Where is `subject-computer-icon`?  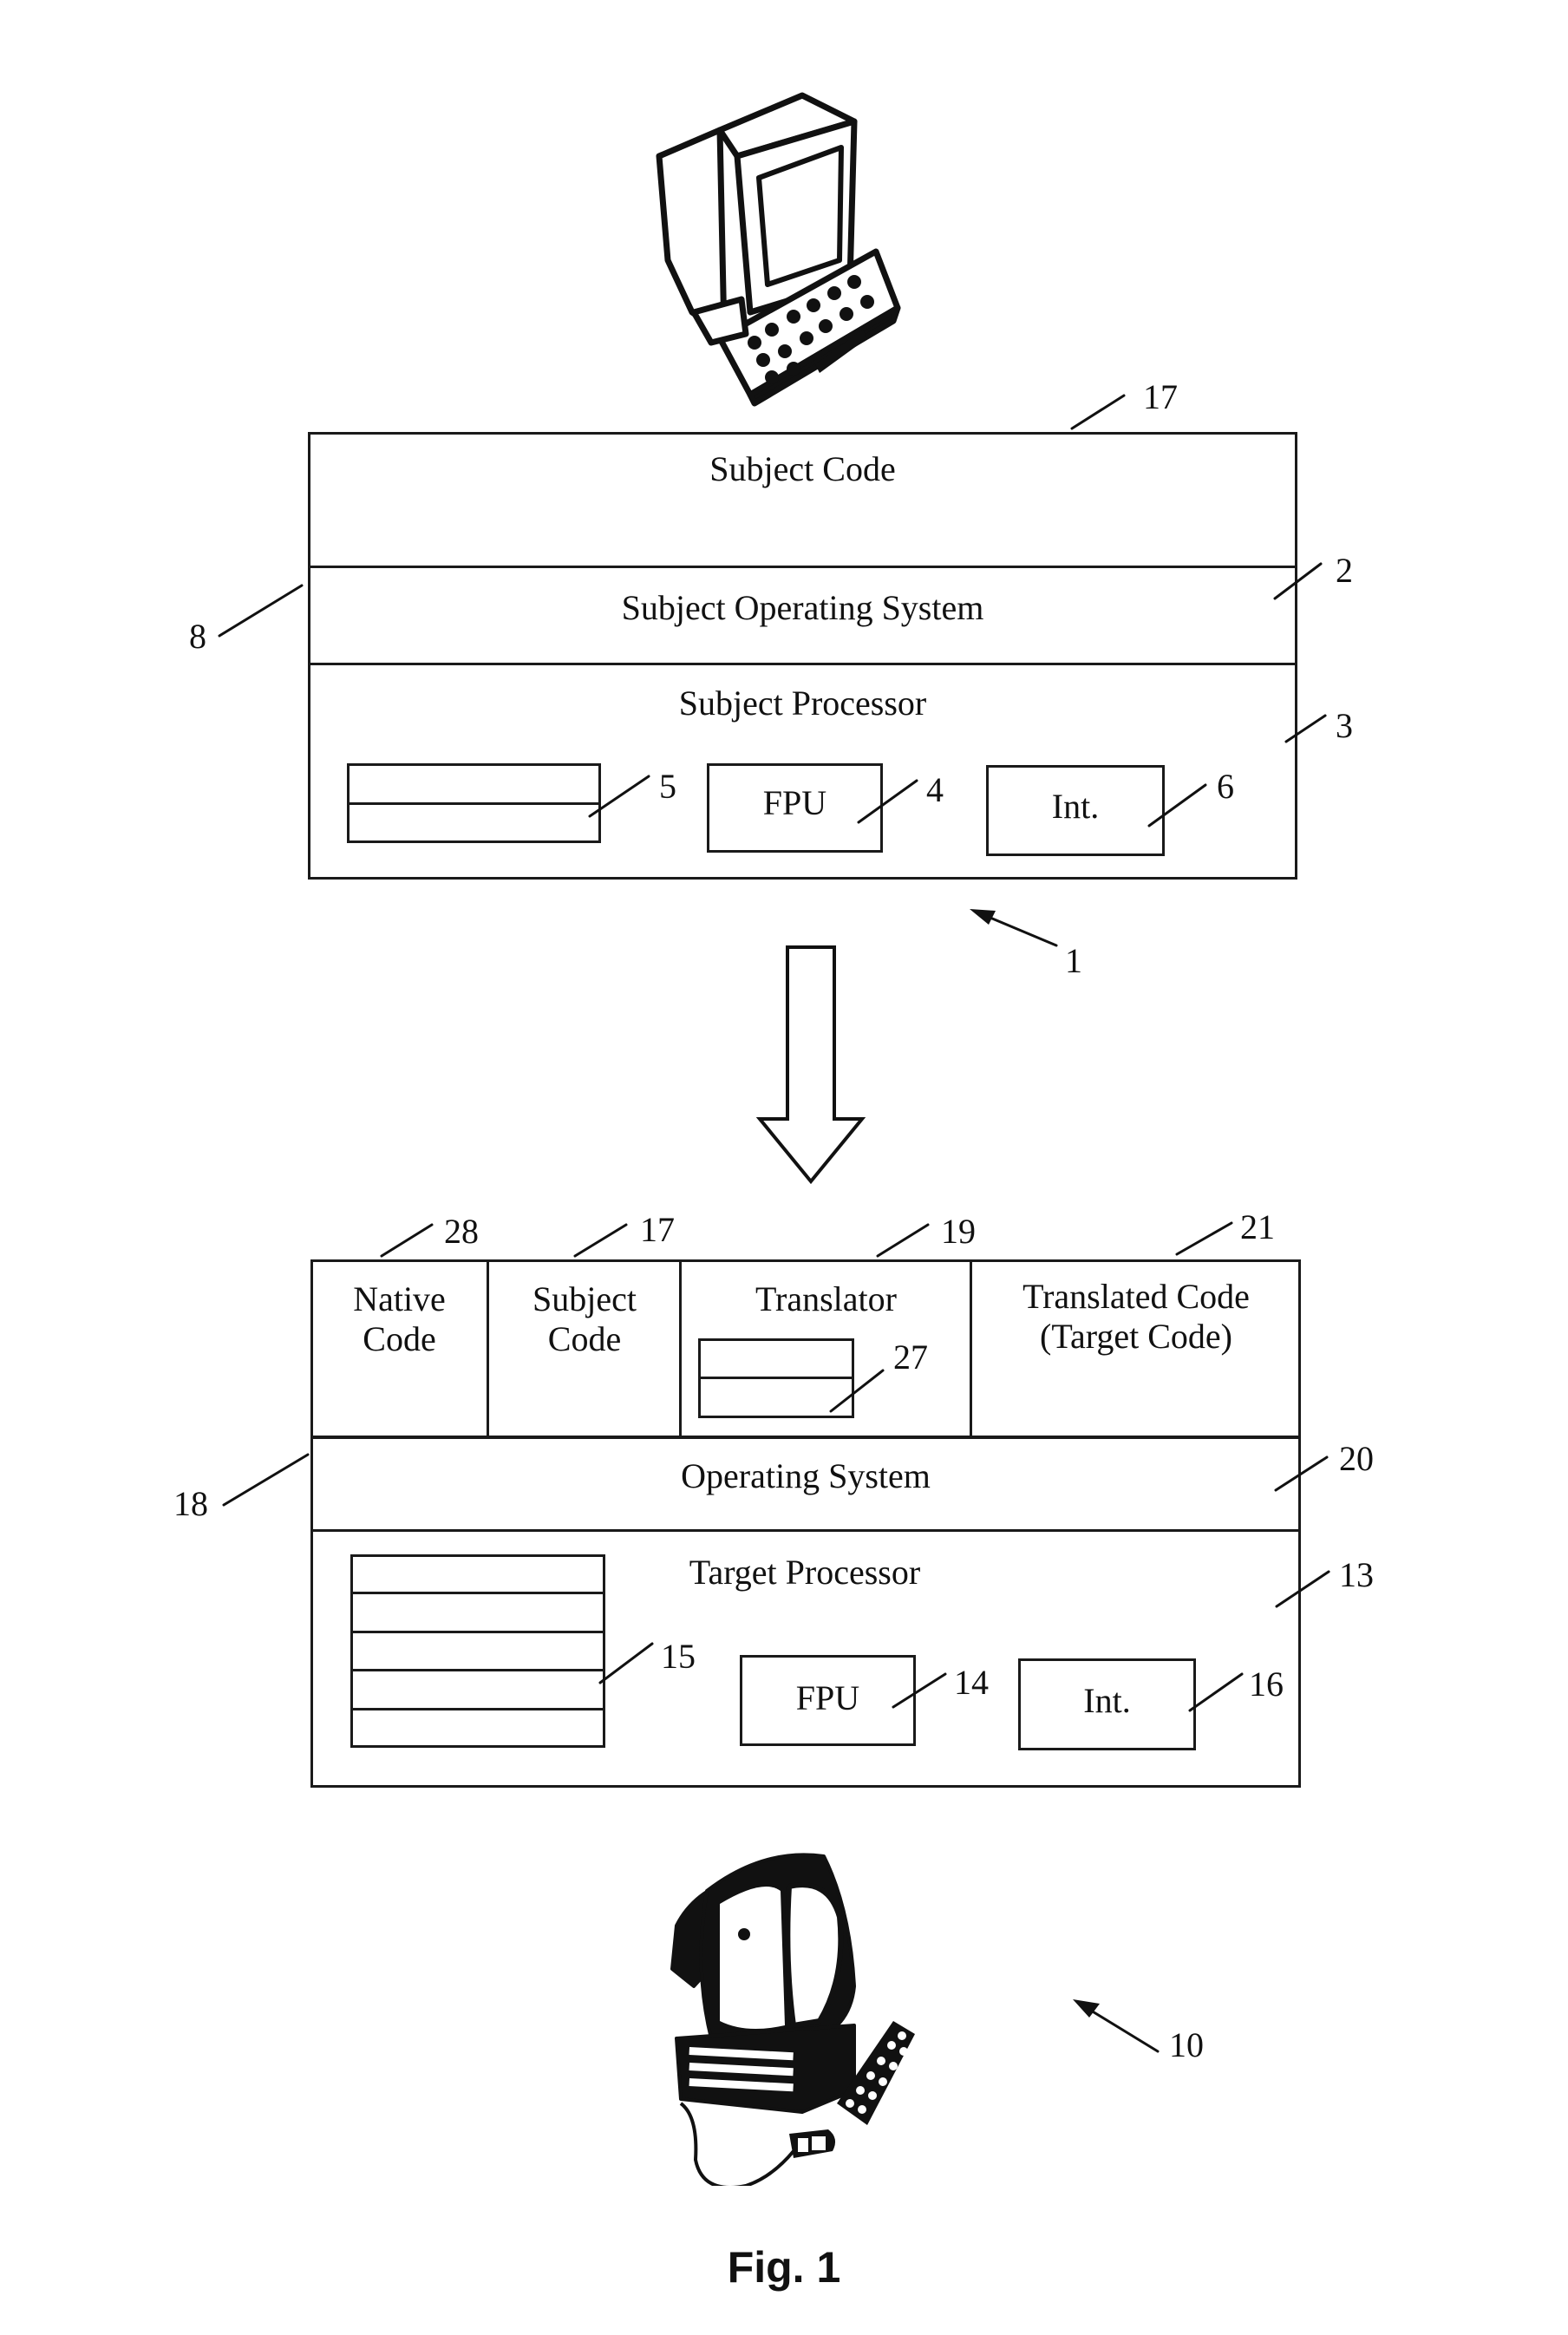 subject-computer-icon is located at coordinates (778, 249).